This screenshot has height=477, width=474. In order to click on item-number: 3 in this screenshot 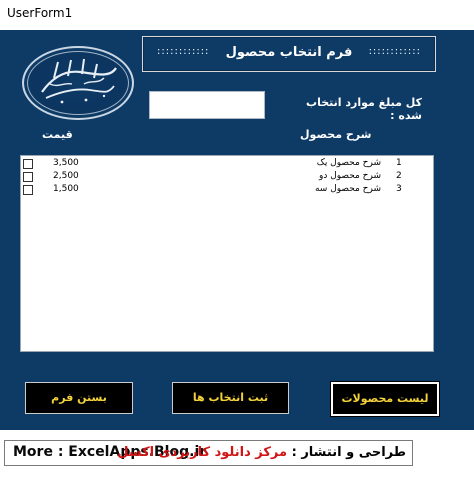, I will do `click(399, 189)`.